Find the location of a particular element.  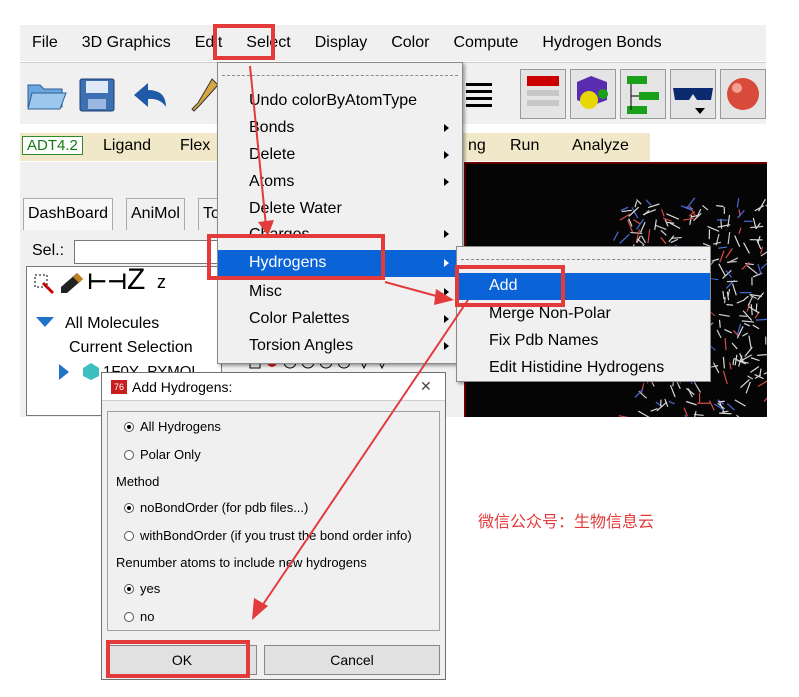

watermark-text: 微信公众号：生物信息云 is located at coordinates (566, 522).